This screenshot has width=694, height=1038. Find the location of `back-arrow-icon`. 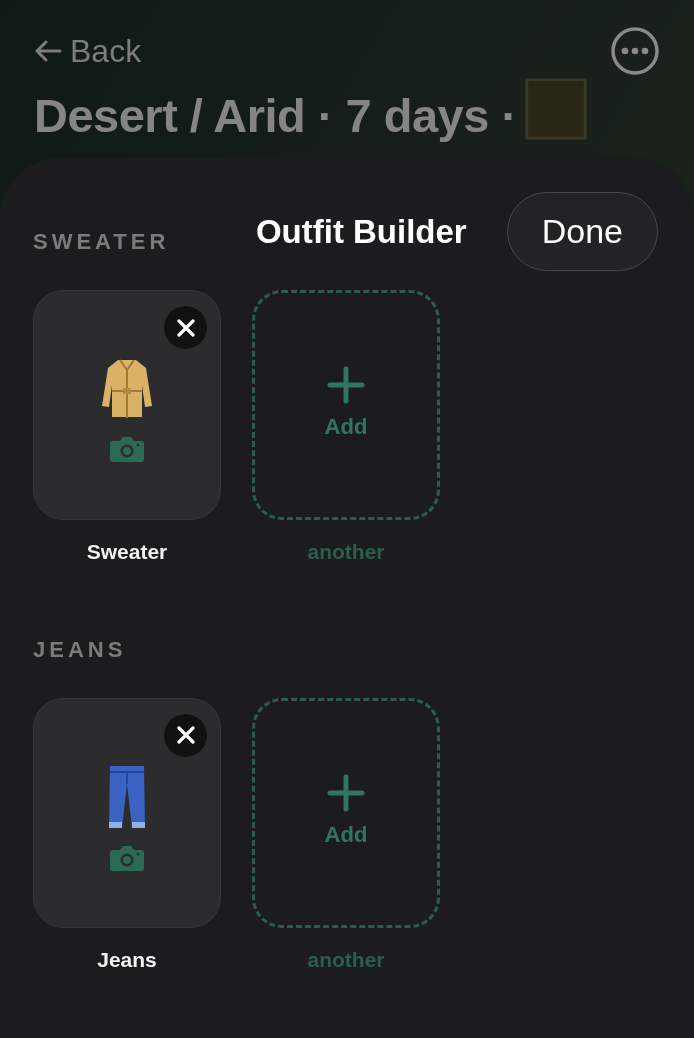

back-arrow-icon is located at coordinates (48, 51).